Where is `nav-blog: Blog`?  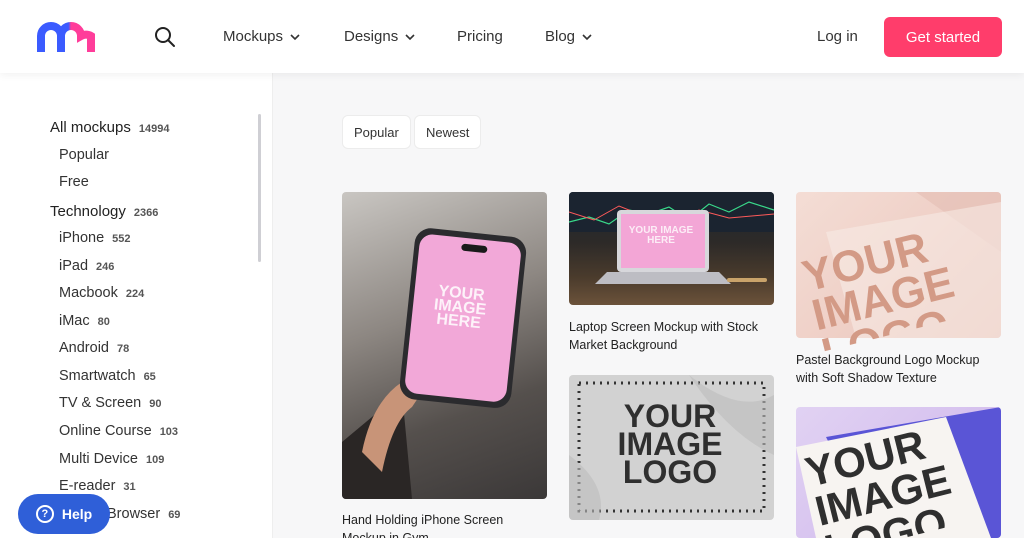
nav-blog: Blog is located at coordinates (569, 36).